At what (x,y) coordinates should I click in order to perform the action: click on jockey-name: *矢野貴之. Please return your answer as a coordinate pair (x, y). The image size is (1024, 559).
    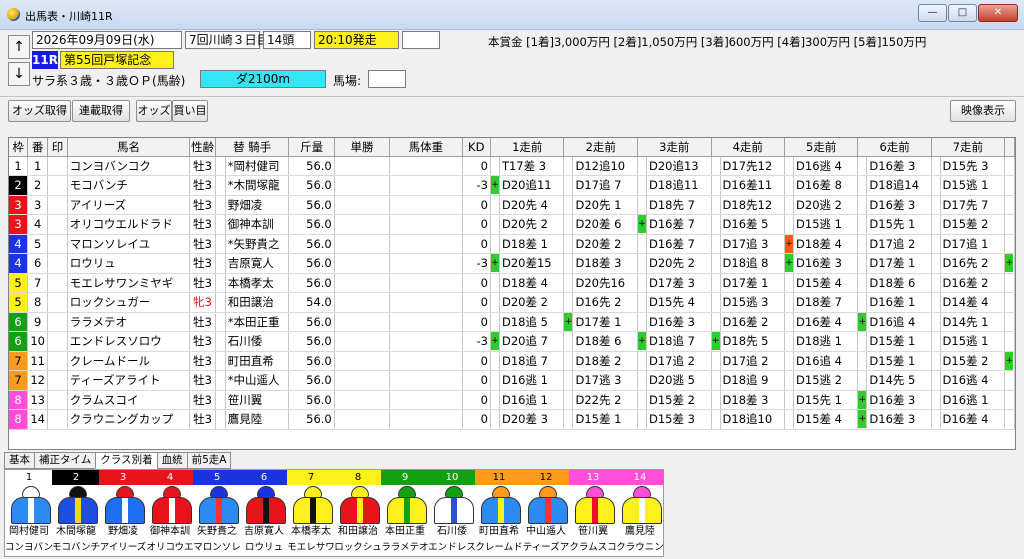
    Looking at the image, I should click on (257, 244).